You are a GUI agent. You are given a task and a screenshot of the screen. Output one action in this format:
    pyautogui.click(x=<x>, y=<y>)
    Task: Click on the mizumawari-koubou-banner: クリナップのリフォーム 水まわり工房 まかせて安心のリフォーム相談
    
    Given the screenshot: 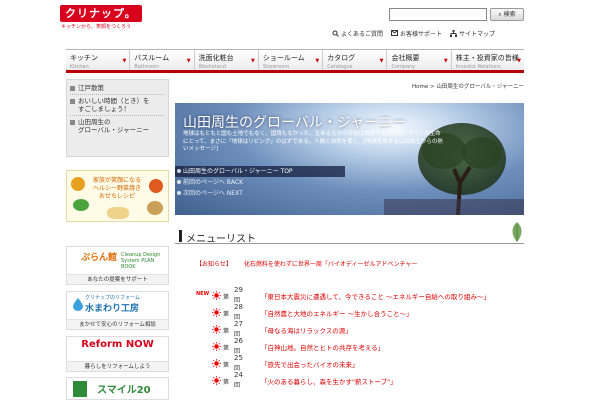 What is the action you would take?
    pyautogui.click(x=117, y=310)
    